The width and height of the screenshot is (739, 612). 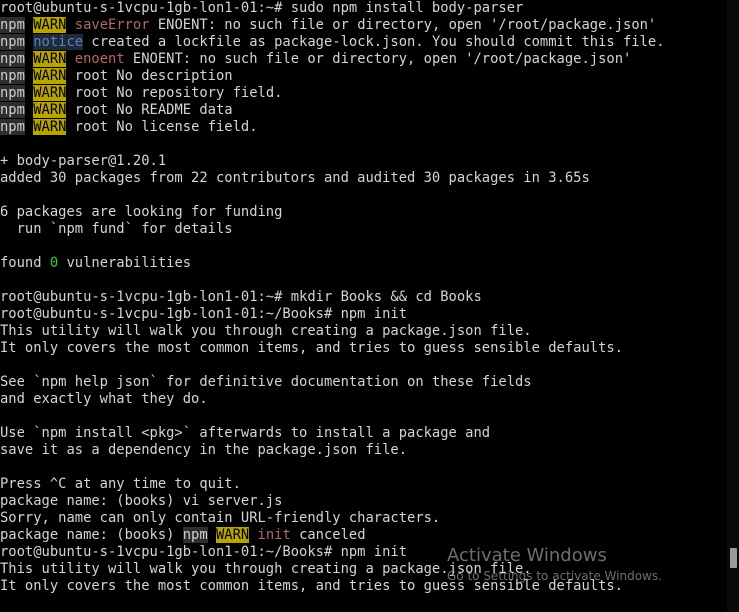 I want to click on terminal-line: npm WARN root No license field., so click(x=363, y=127).